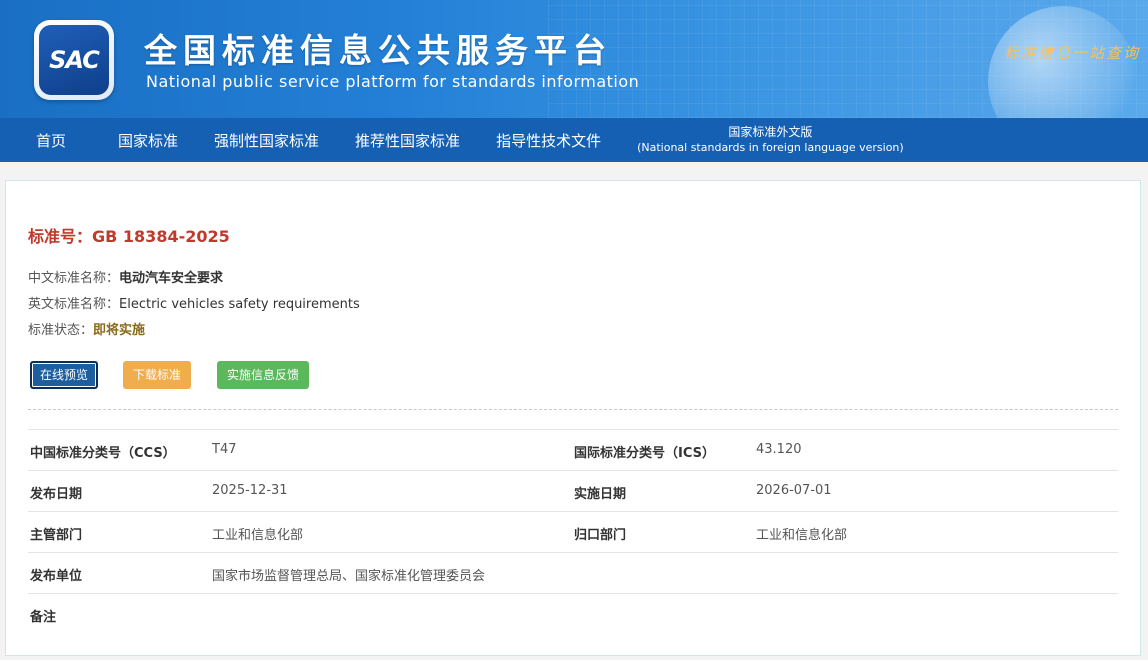  Describe the element at coordinates (258, 535) in the screenshot. I see `dept-value: 工业和信息化部` at that location.